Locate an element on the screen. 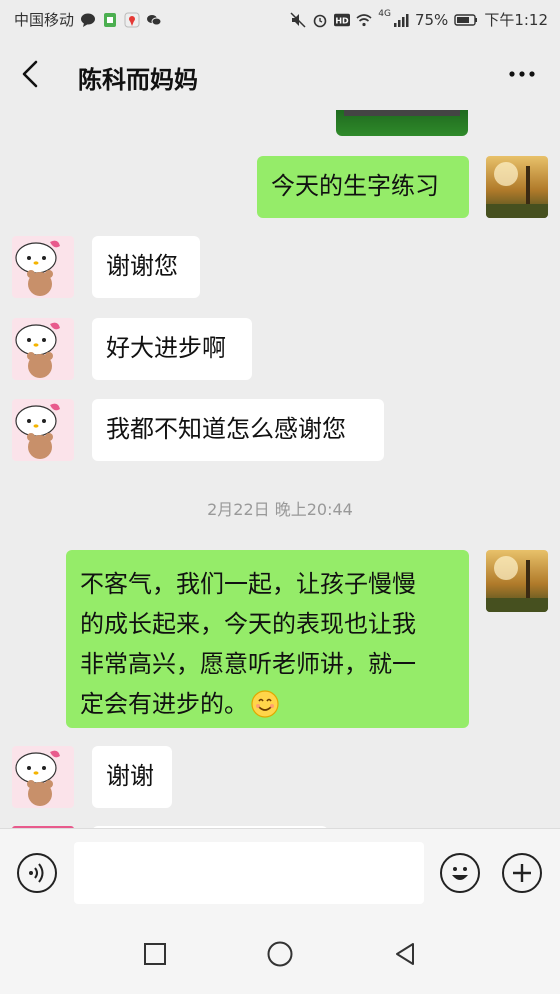 The width and height of the screenshot is (560, 994). my-message-bubble: 今天的生字练习 is located at coordinates (363, 187).